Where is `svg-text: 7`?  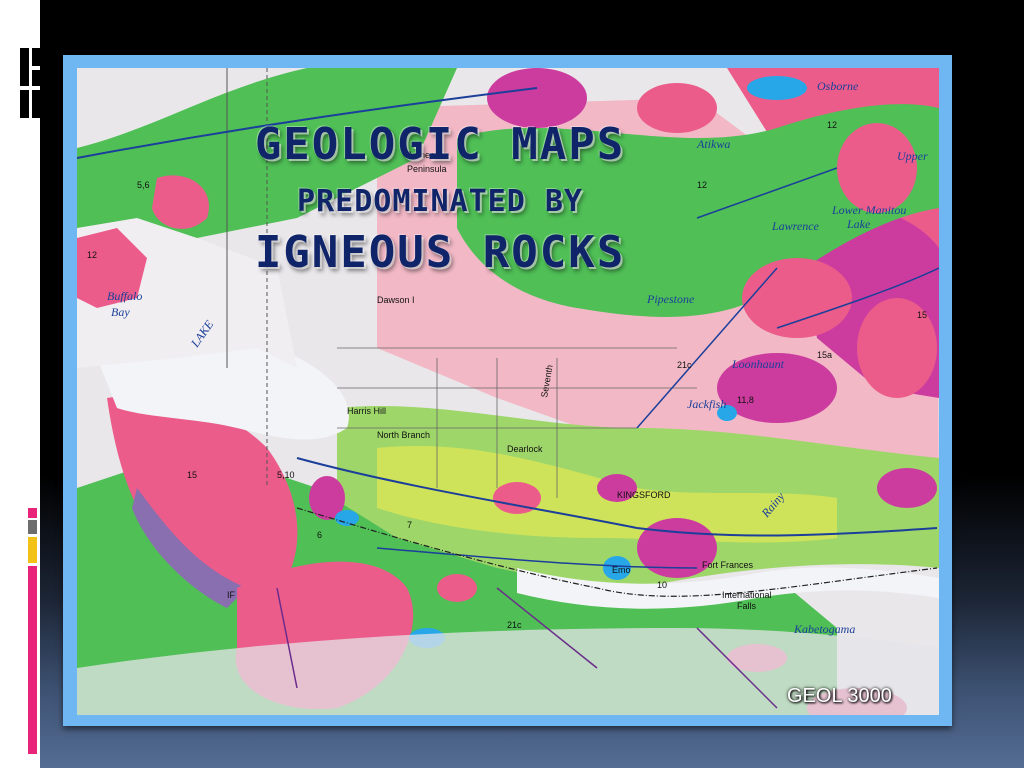
svg-text: 7 is located at coordinates (409, 525).